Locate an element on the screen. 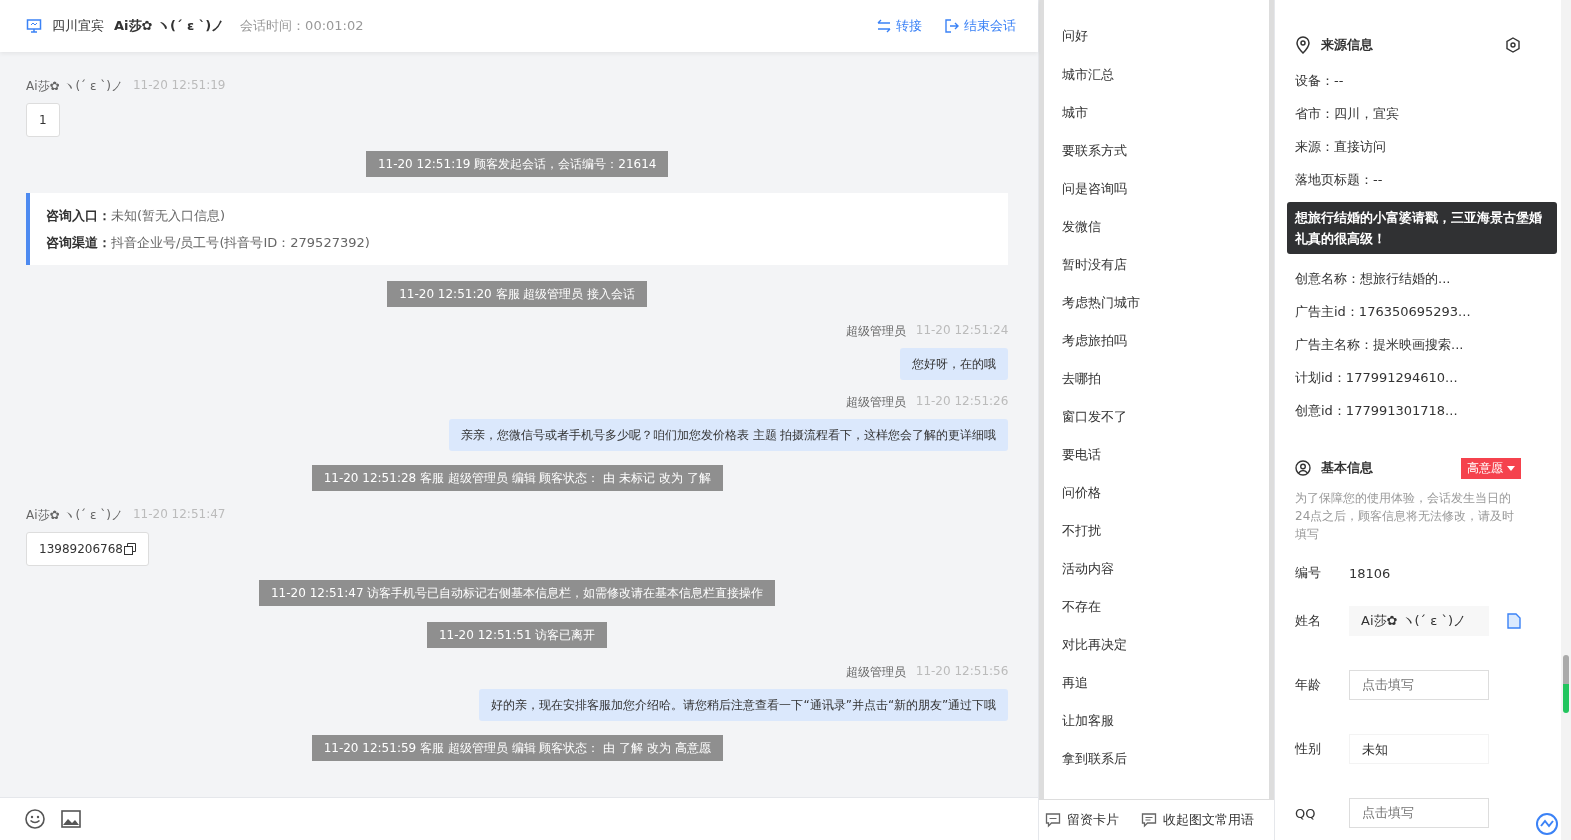 The width and height of the screenshot is (1571, 840). info-text: 省市：四川，宜宾 is located at coordinates (1347, 114).